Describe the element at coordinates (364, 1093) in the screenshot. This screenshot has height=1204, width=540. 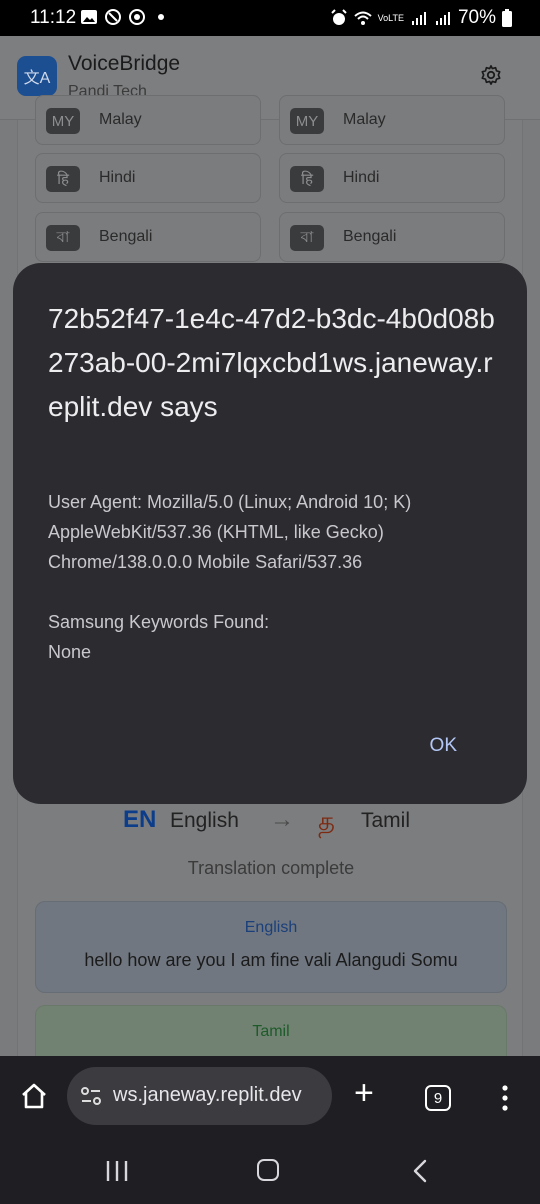
I see `new-tab-icon: +` at that location.